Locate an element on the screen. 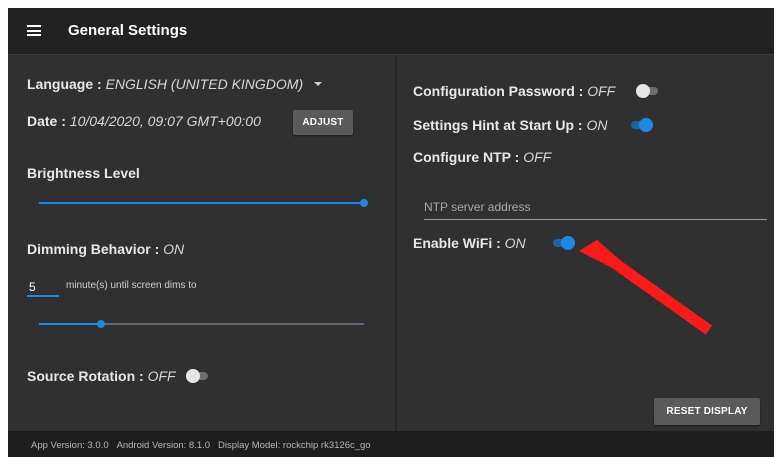 This screenshot has height=457, width=778. enable-wifi-setting: Enable WiFi : ON is located at coordinates (469, 243).